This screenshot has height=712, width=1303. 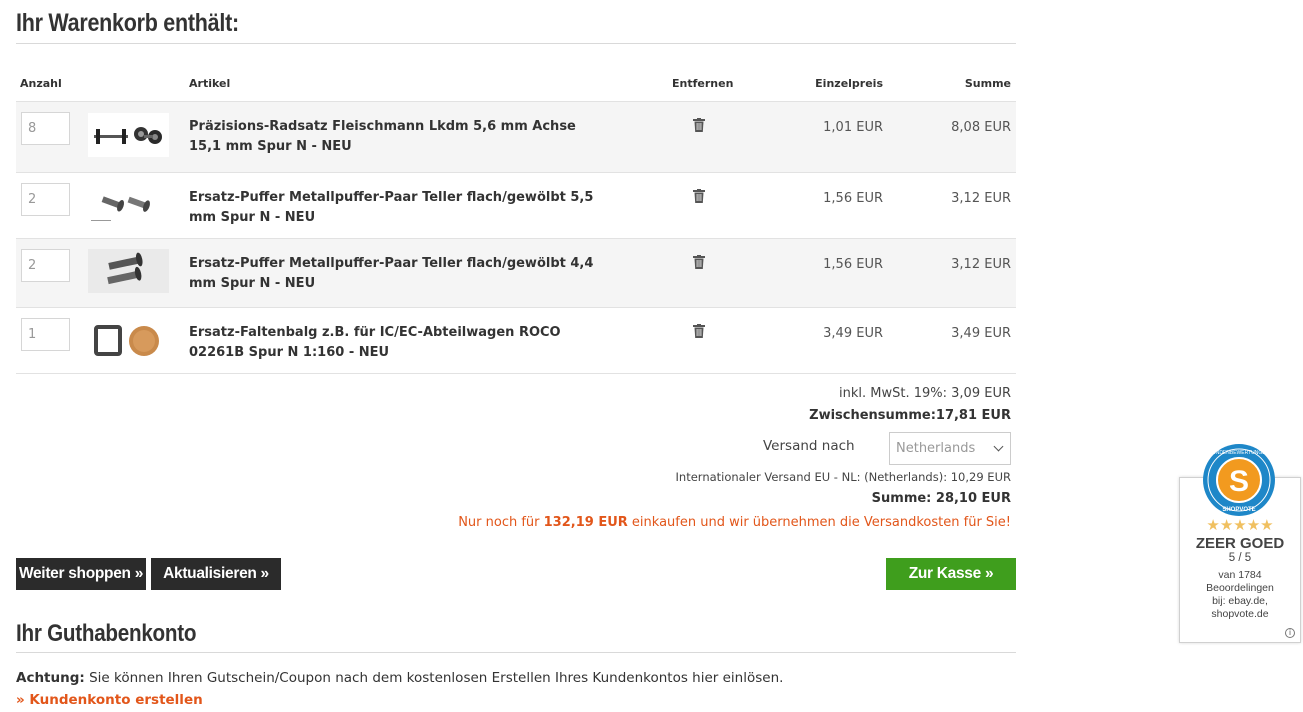 I want to click on col-qty: Anzahl, so click(x=41, y=83).